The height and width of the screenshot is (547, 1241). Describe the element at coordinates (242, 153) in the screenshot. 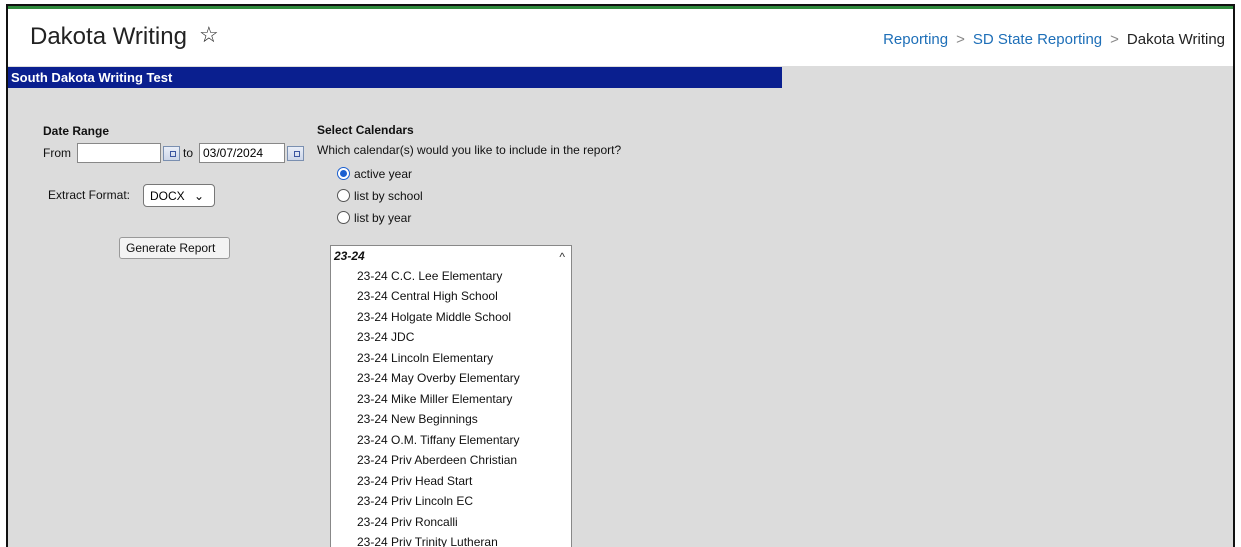

I see `to-date-input: 03/07/2024` at that location.